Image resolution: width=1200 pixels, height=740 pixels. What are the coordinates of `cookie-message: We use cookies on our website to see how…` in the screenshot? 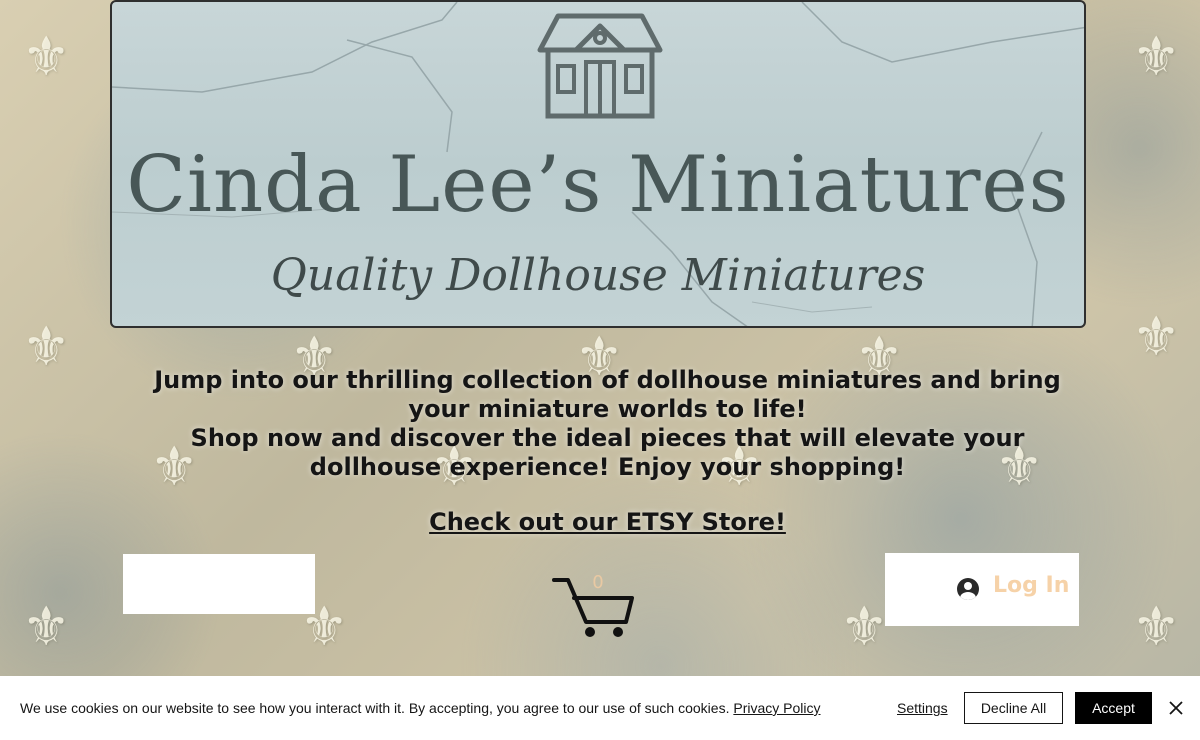 It's located at (420, 708).